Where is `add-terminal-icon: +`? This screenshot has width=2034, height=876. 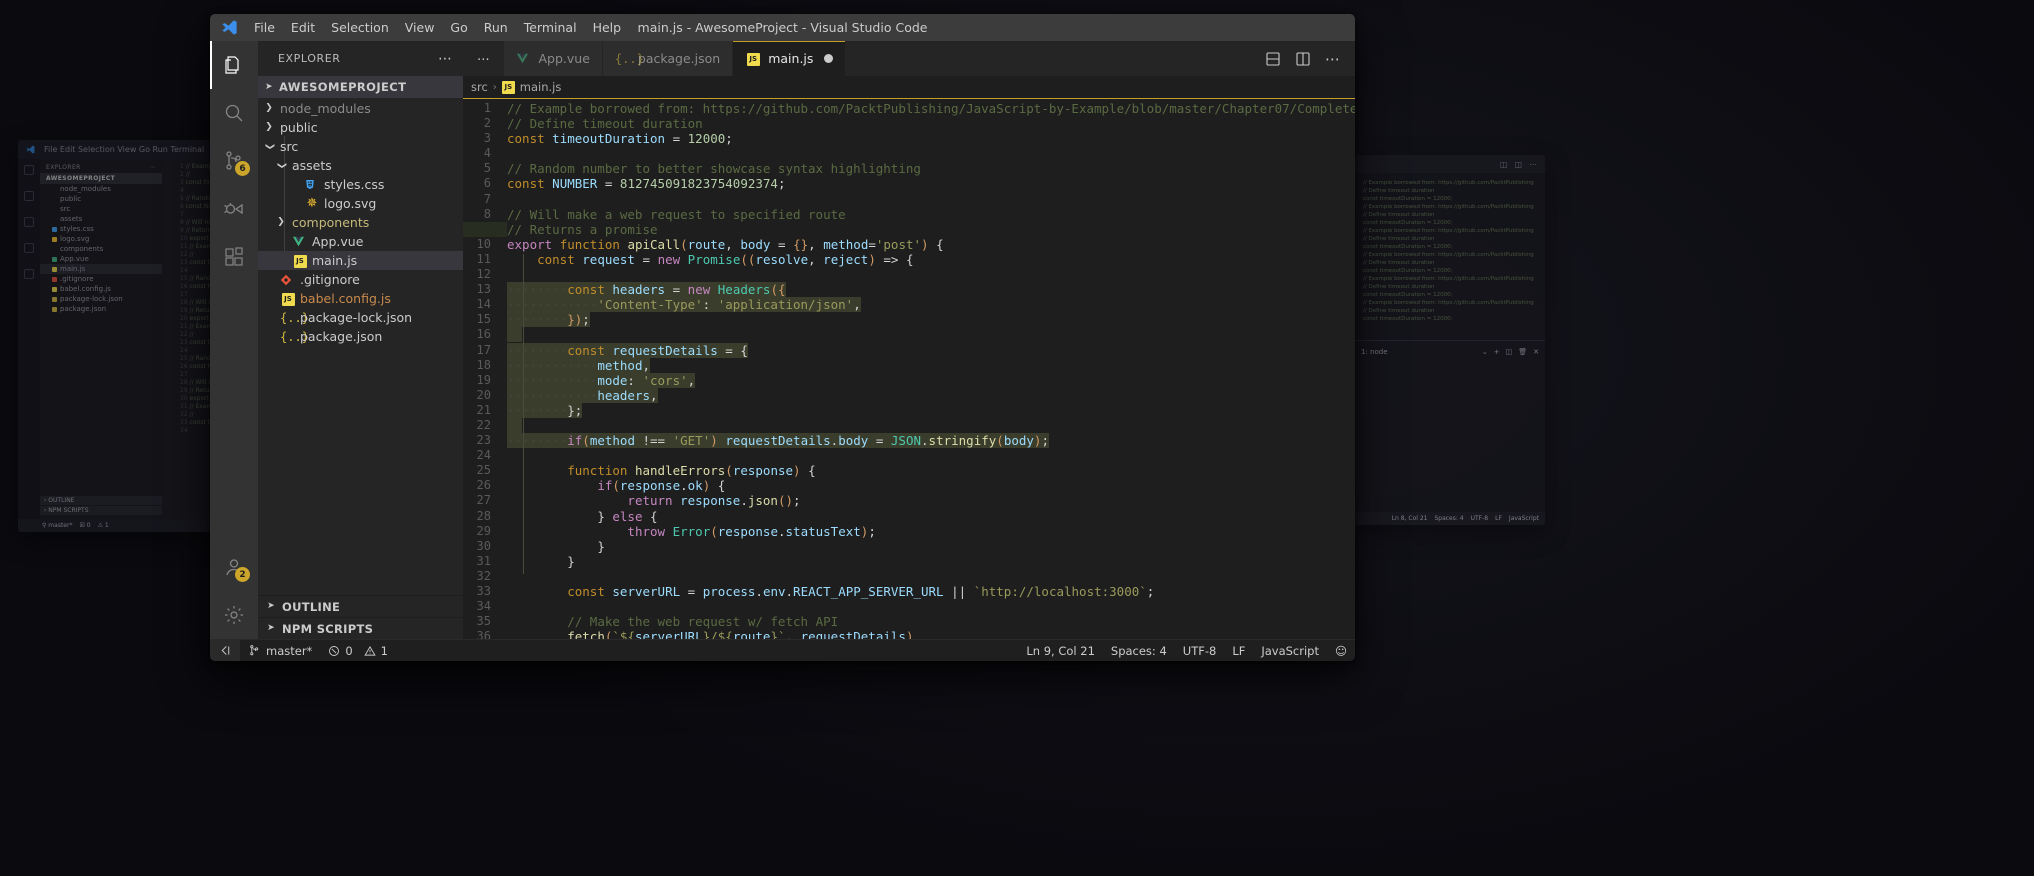 add-terminal-icon: + is located at coordinates (1497, 352).